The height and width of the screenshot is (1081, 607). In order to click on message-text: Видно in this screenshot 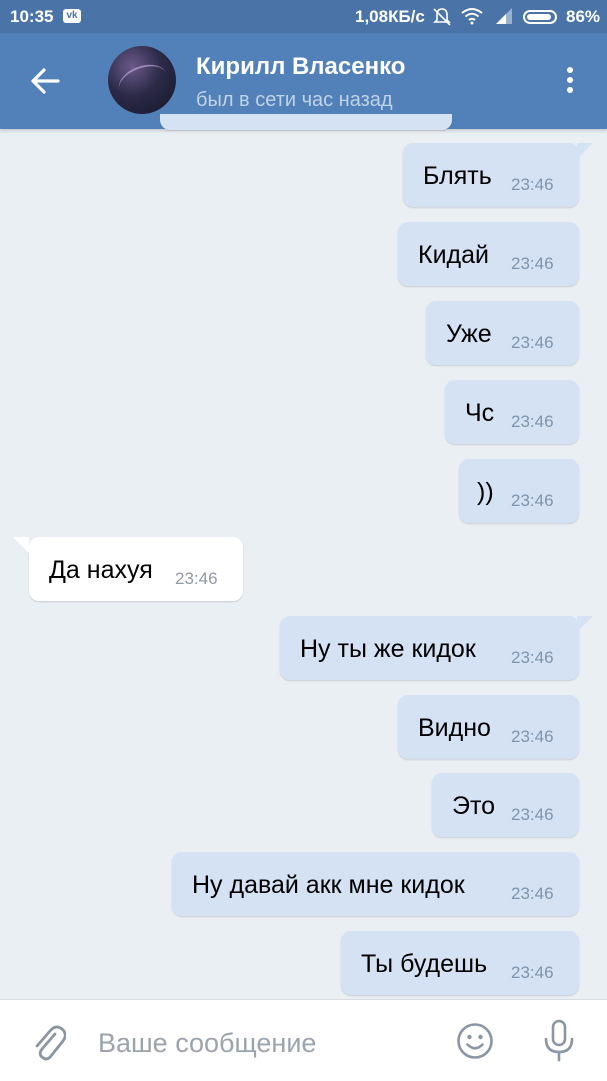, I will do `click(454, 728)`.